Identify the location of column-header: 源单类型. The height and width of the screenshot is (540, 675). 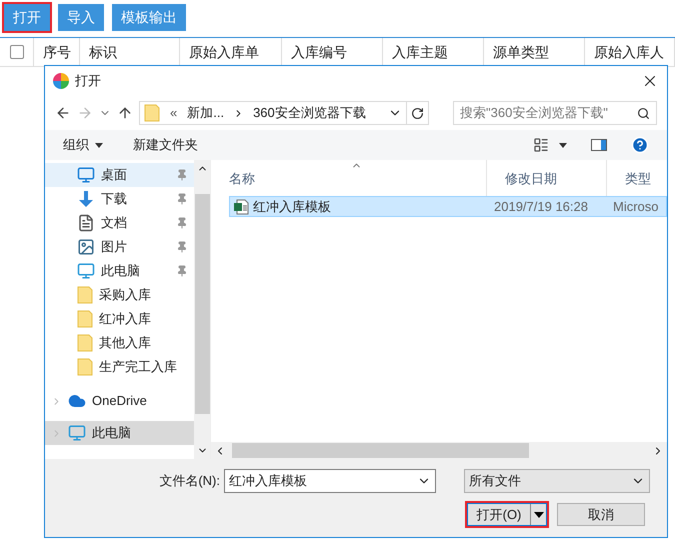
(521, 52).